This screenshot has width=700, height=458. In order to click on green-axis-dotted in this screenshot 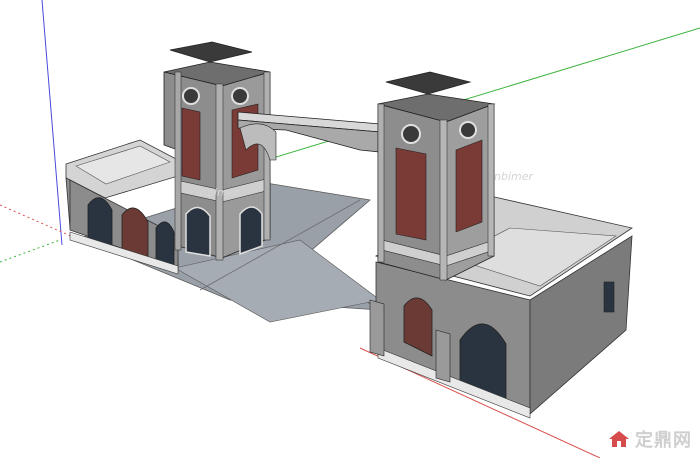, I will do `click(30, 251)`.